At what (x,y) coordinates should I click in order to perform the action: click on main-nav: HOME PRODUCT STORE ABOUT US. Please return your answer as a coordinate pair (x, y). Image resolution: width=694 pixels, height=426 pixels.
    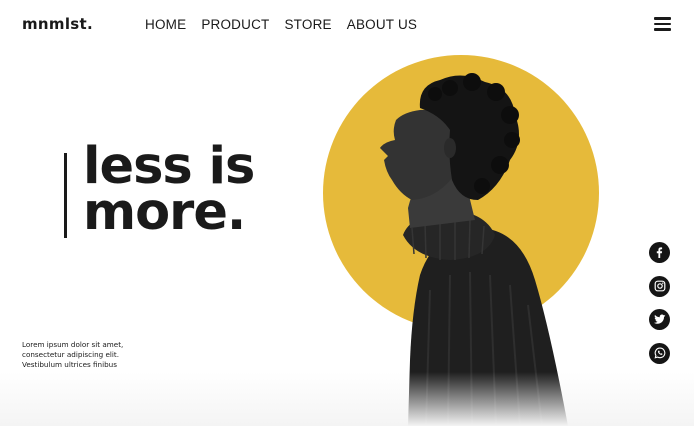
    Looking at the image, I should click on (281, 24).